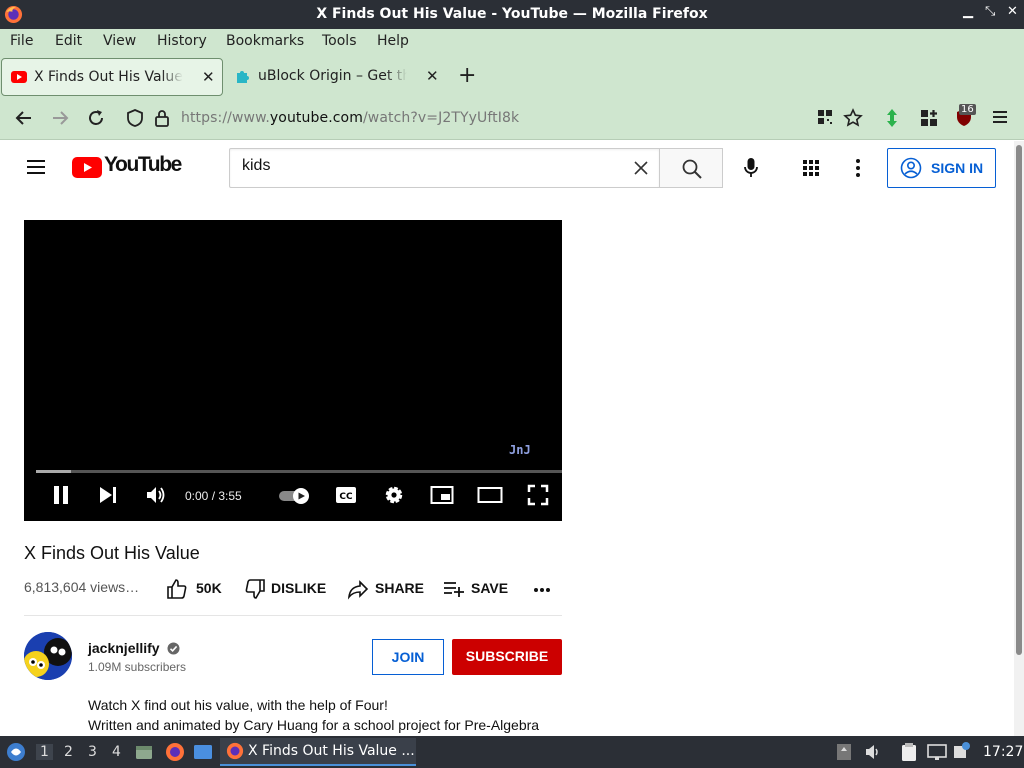 This screenshot has width=1024, height=768. I want to click on subscriber-count: 1.09M subscribers, so click(137, 667).